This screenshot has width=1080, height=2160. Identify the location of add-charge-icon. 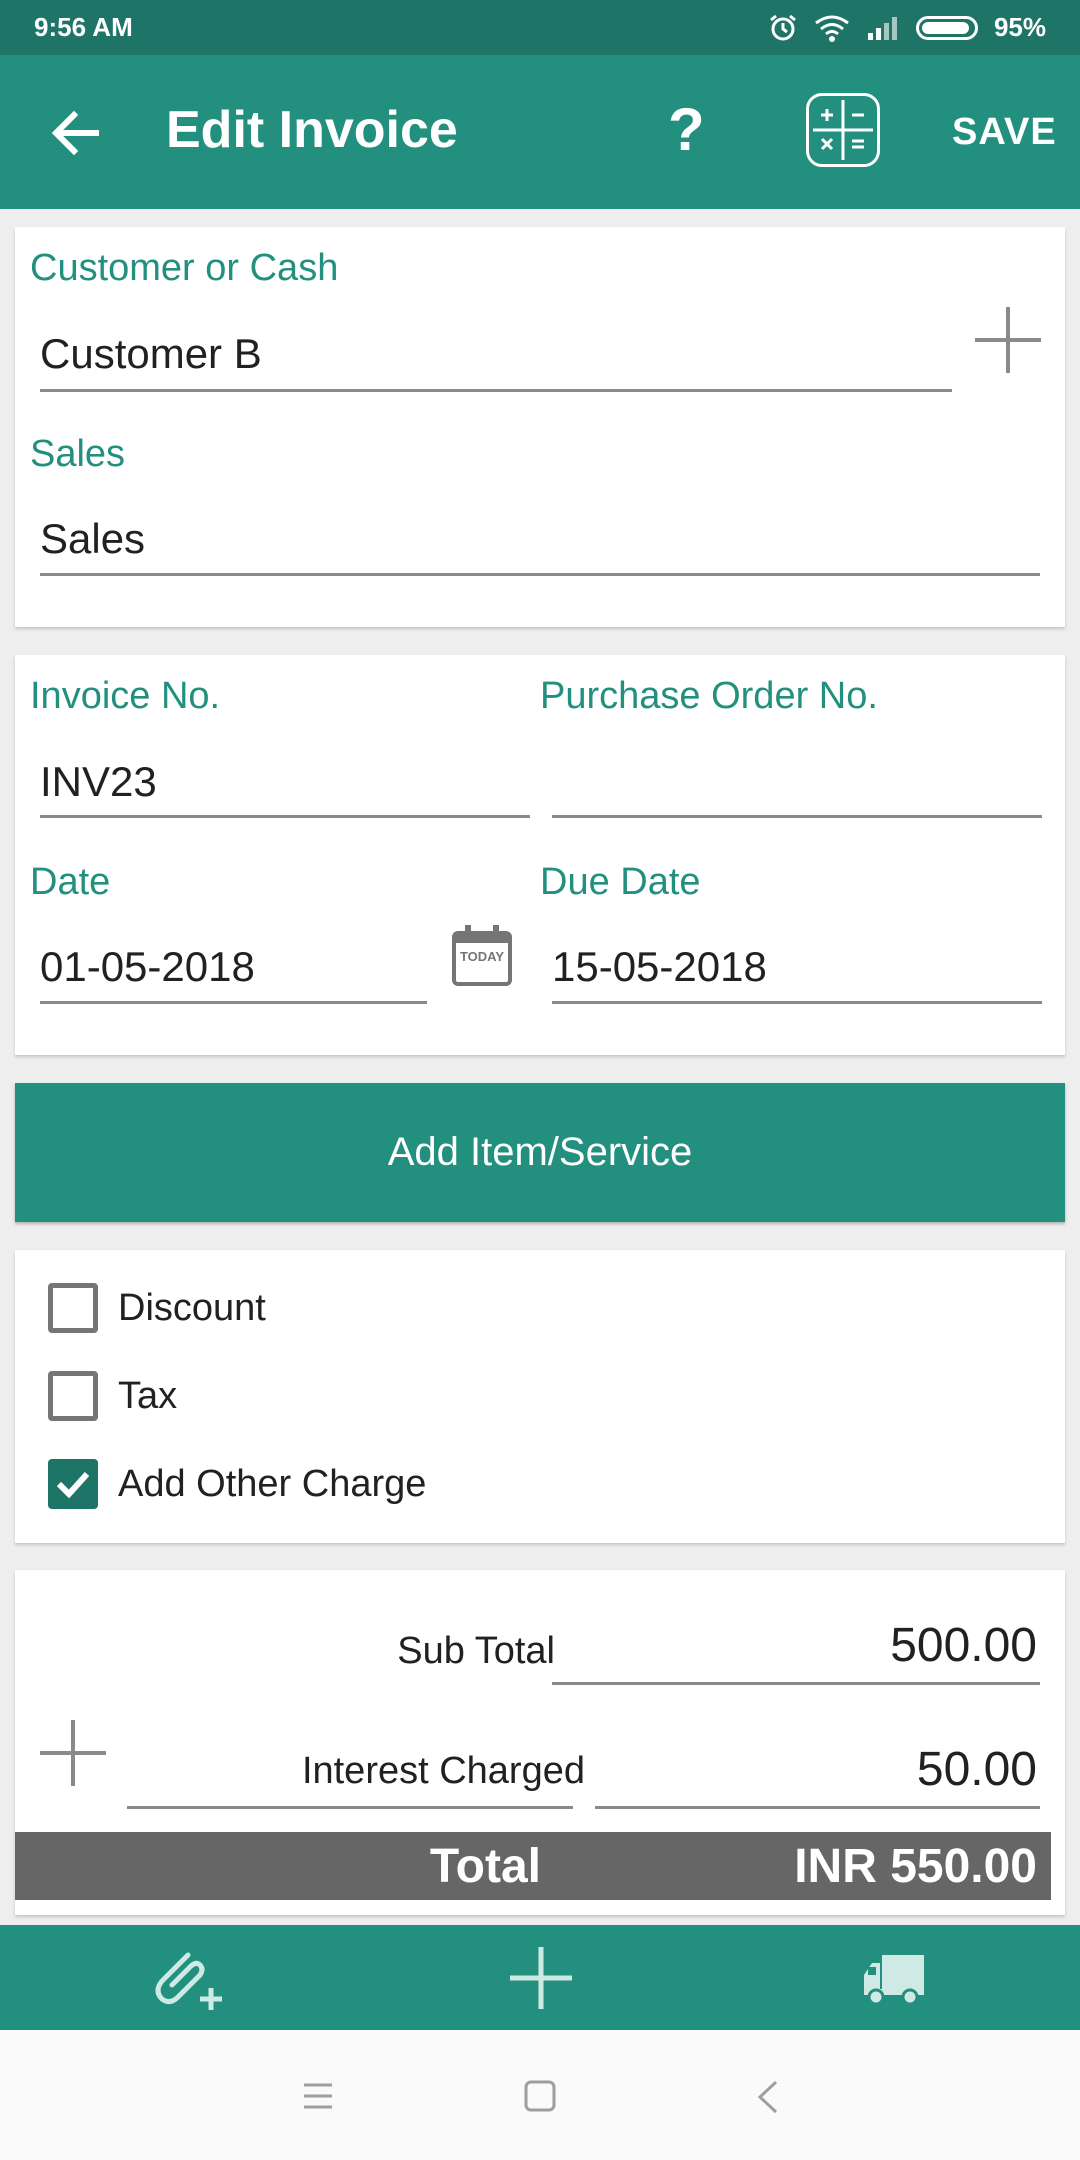
(73, 1753).